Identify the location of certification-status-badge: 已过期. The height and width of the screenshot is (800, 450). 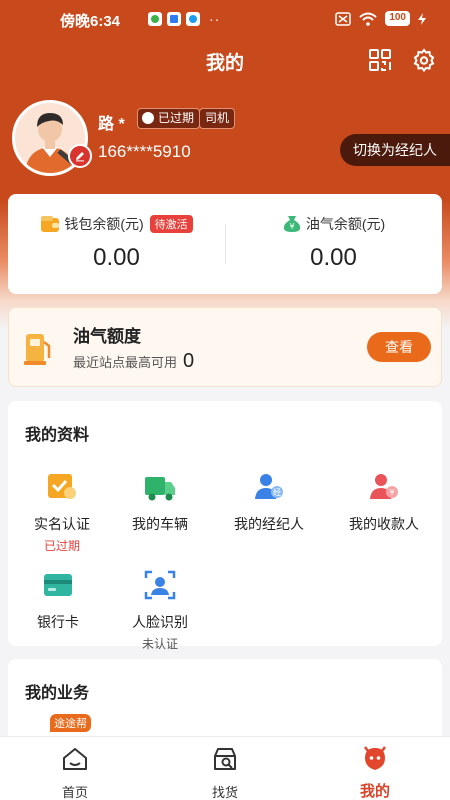
(169, 118).